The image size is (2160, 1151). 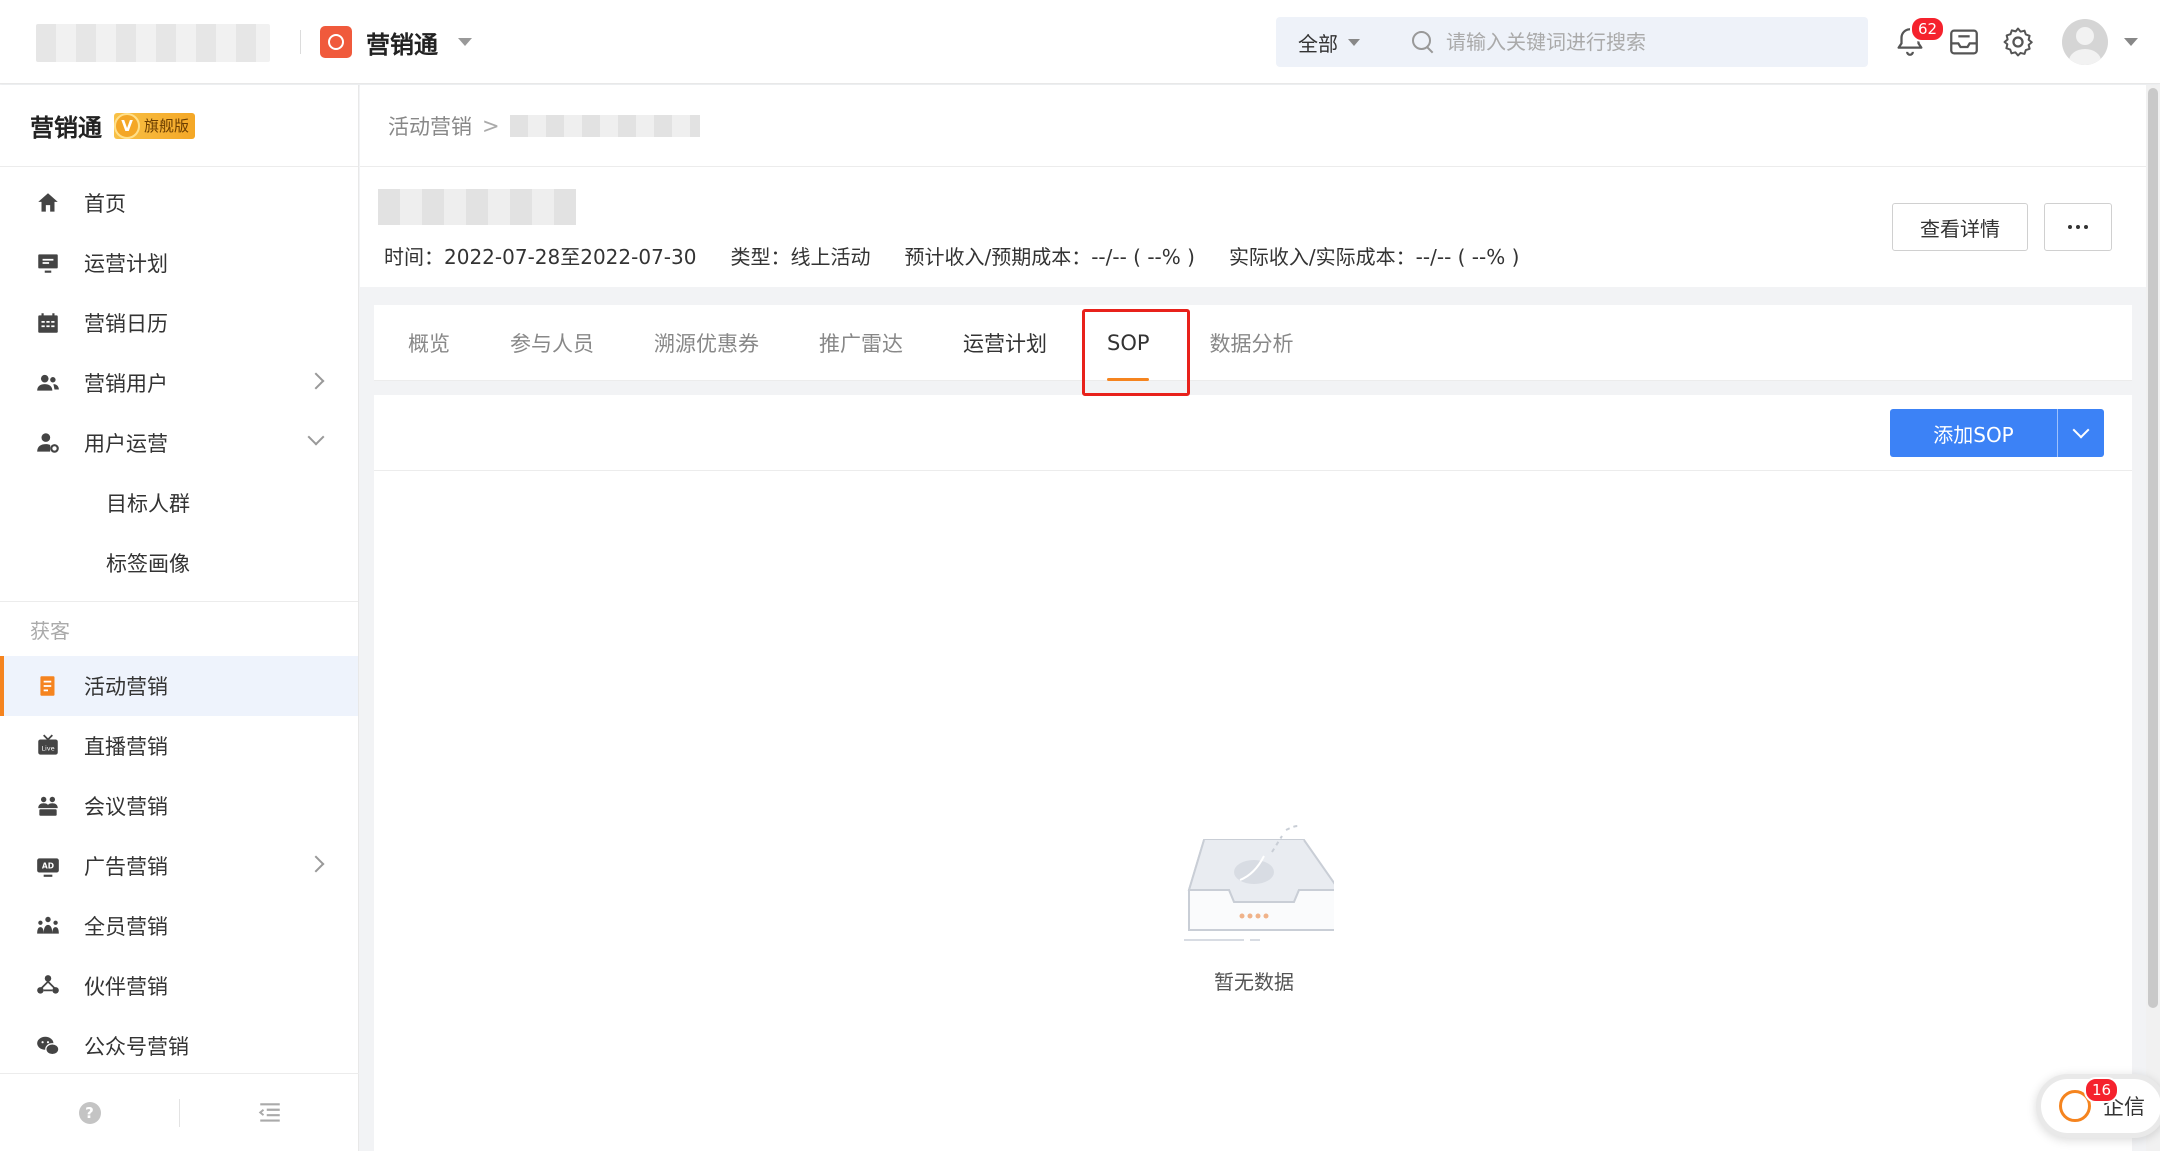 What do you see at coordinates (1960, 227) in the screenshot?
I see `view-details-button: 查看详情` at bounding box center [1960, 227].